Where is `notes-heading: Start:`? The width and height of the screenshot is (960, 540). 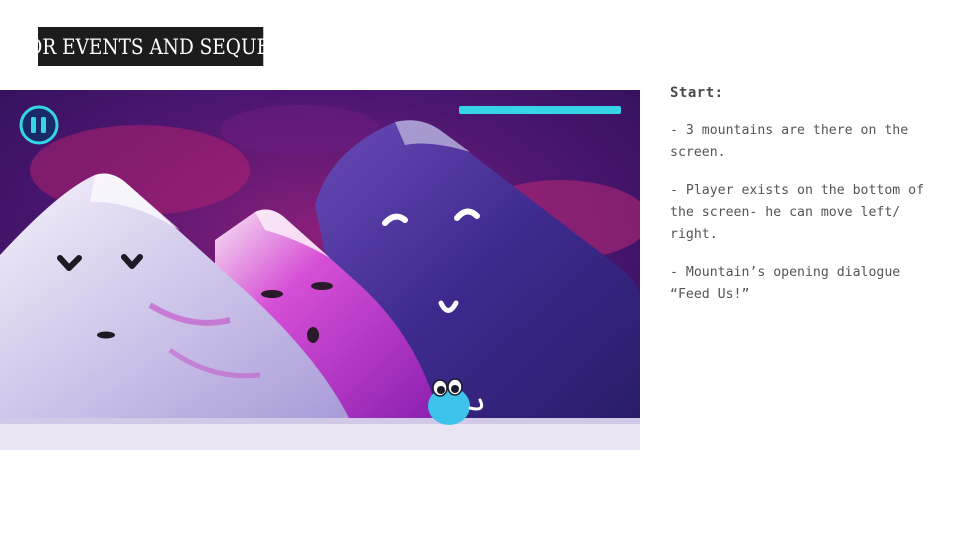 notes-heading: Start: is located at coordinates (697, 93).